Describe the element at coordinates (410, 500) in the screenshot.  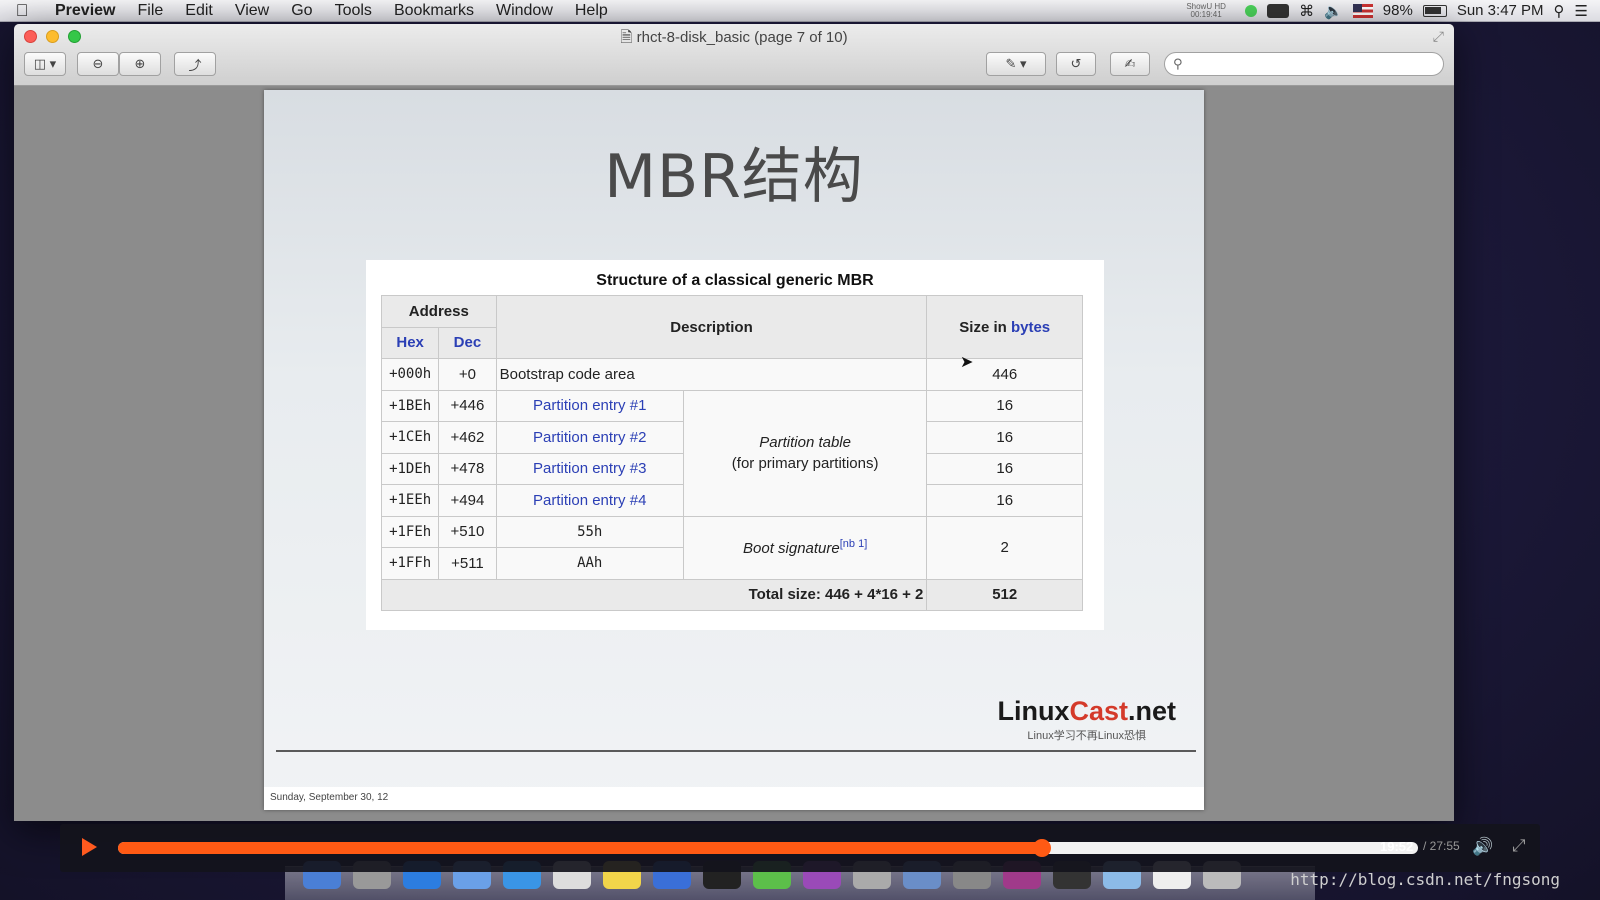
I see `cell-hex: +1EEh` at that location.